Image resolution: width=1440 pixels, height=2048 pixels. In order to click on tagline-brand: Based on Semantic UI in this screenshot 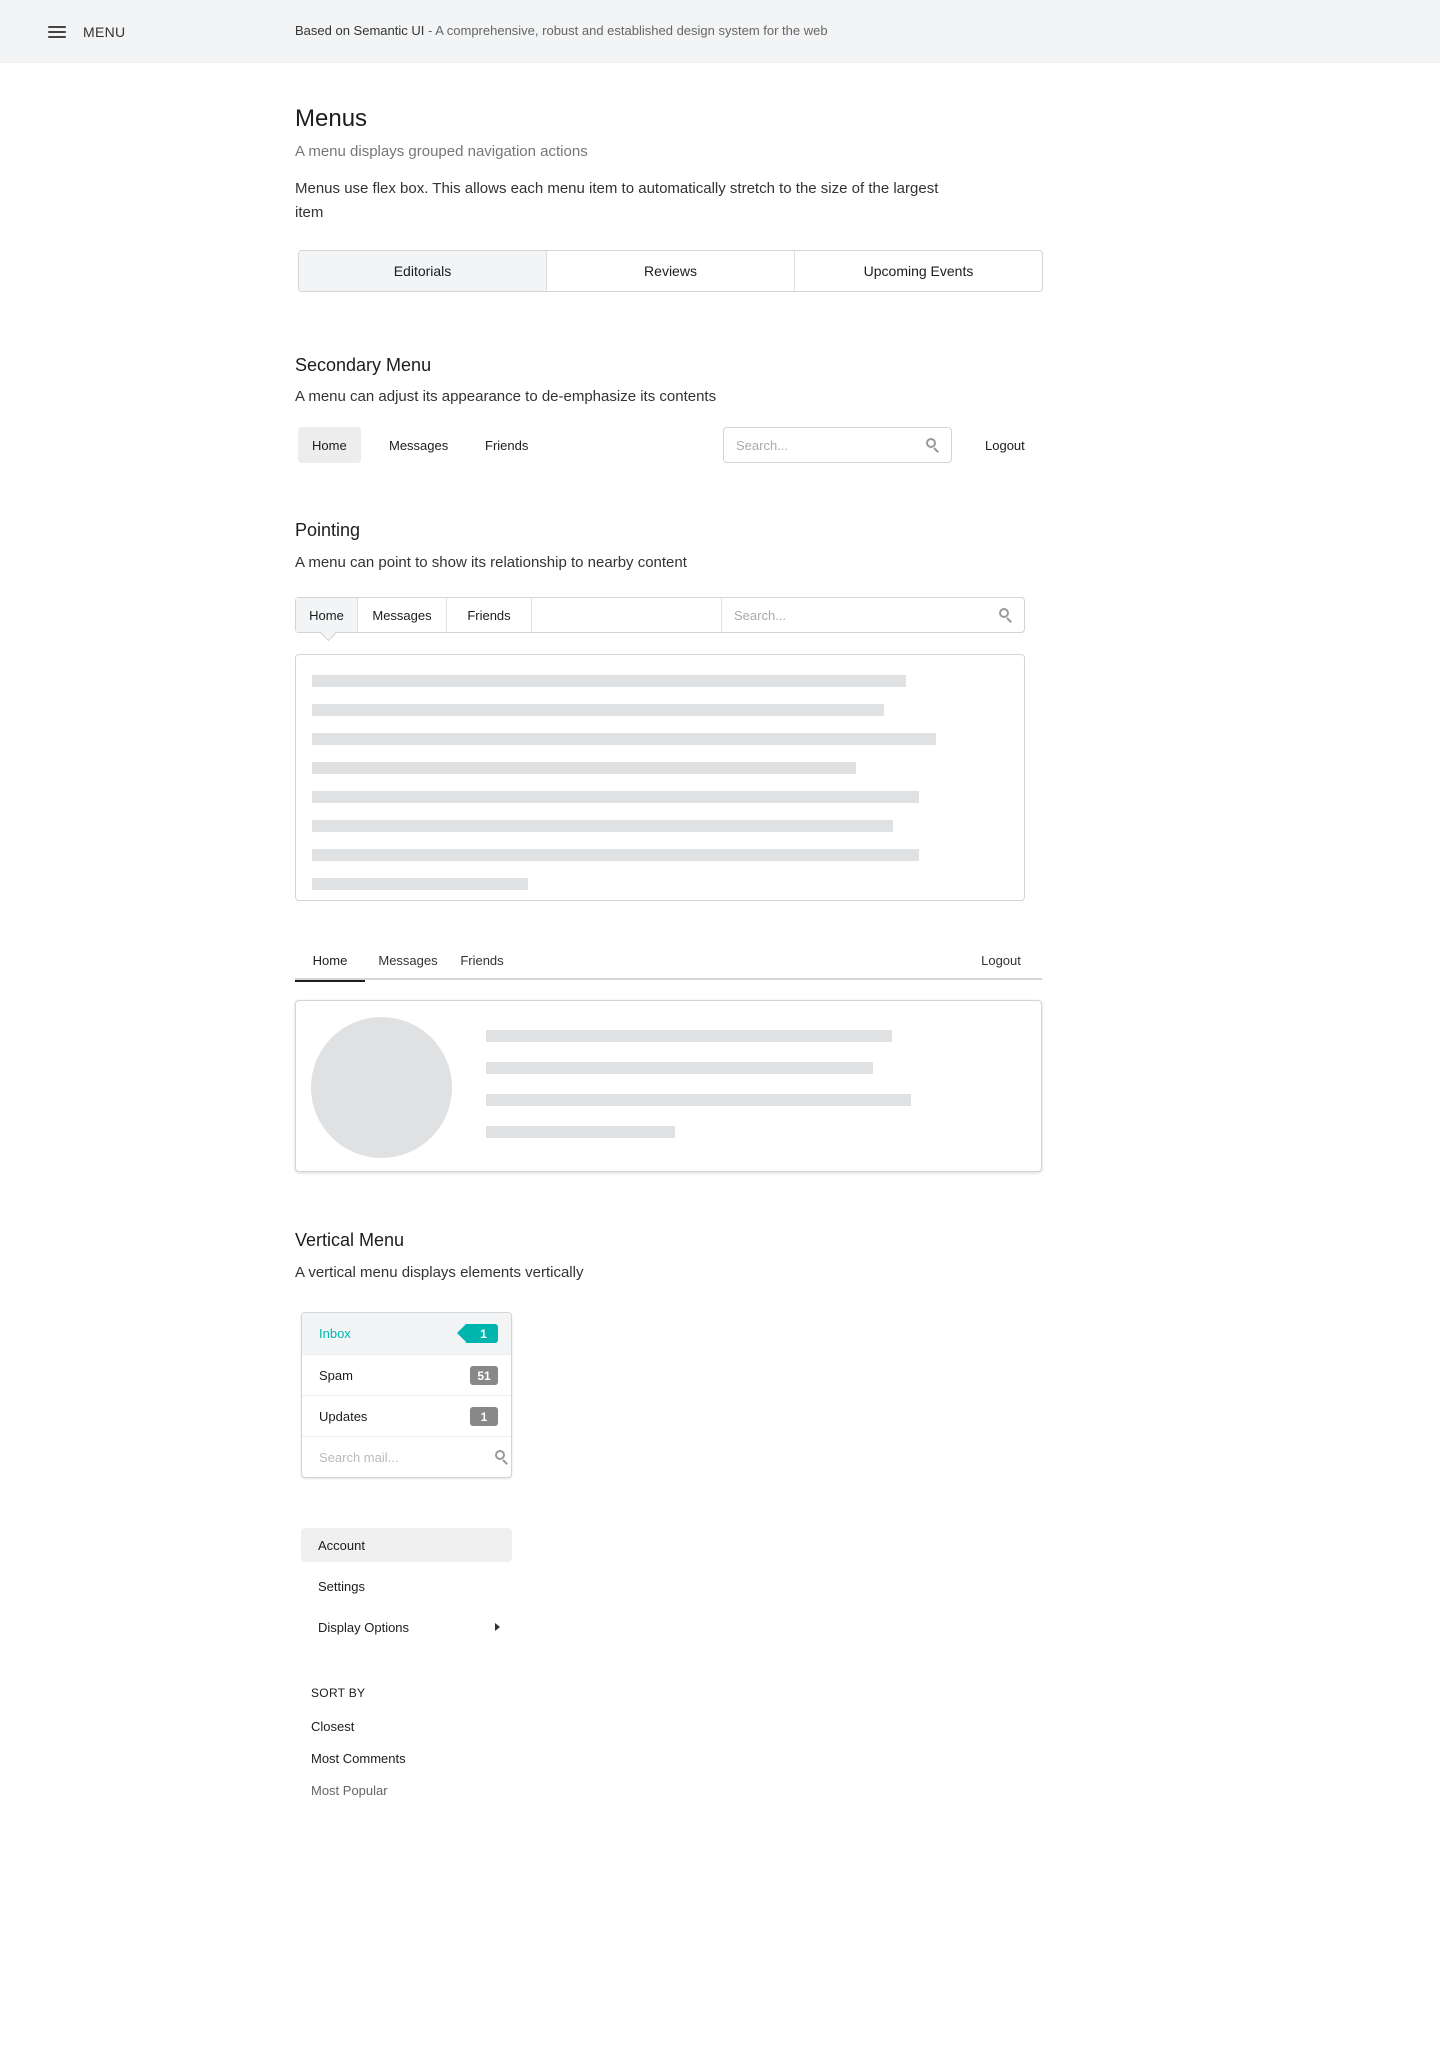, I will do `click(360, 30)`.